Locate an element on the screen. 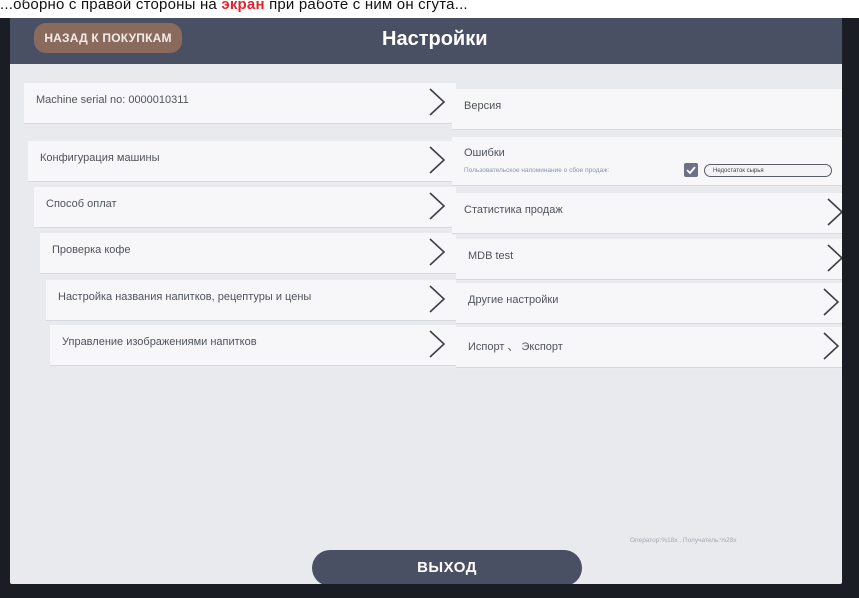  page-title: Настройки is located at coordinates (435, 39).